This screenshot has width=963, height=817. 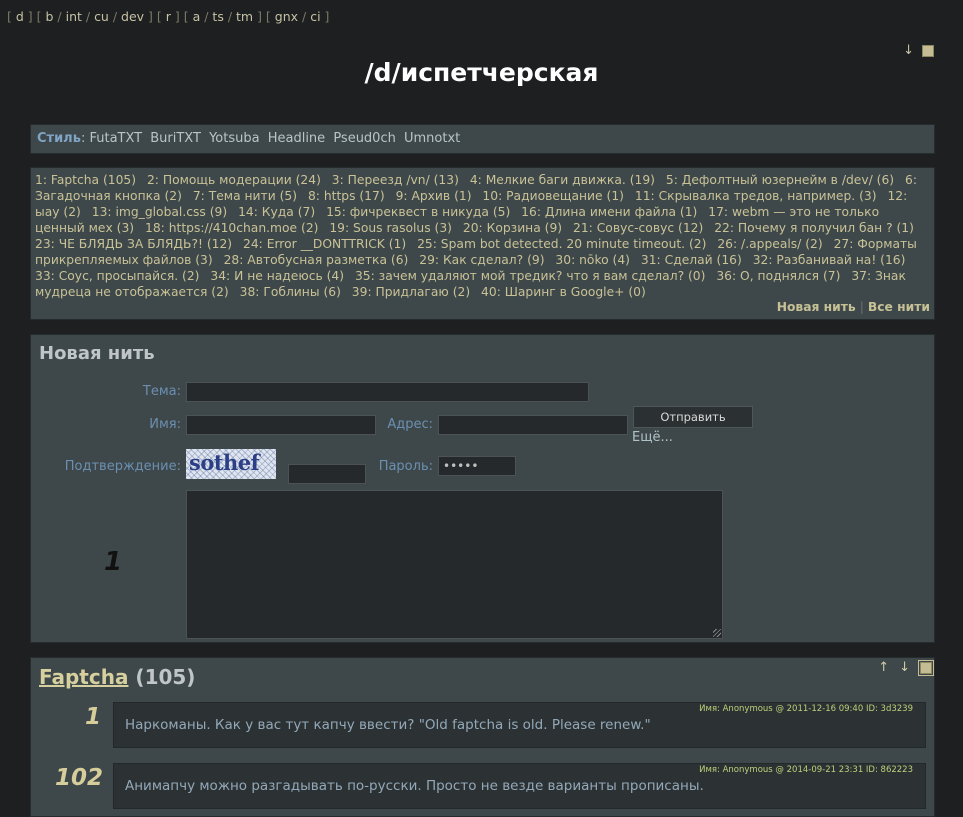 I want to click on form-side-number: 1, so click(x=113, y=562).